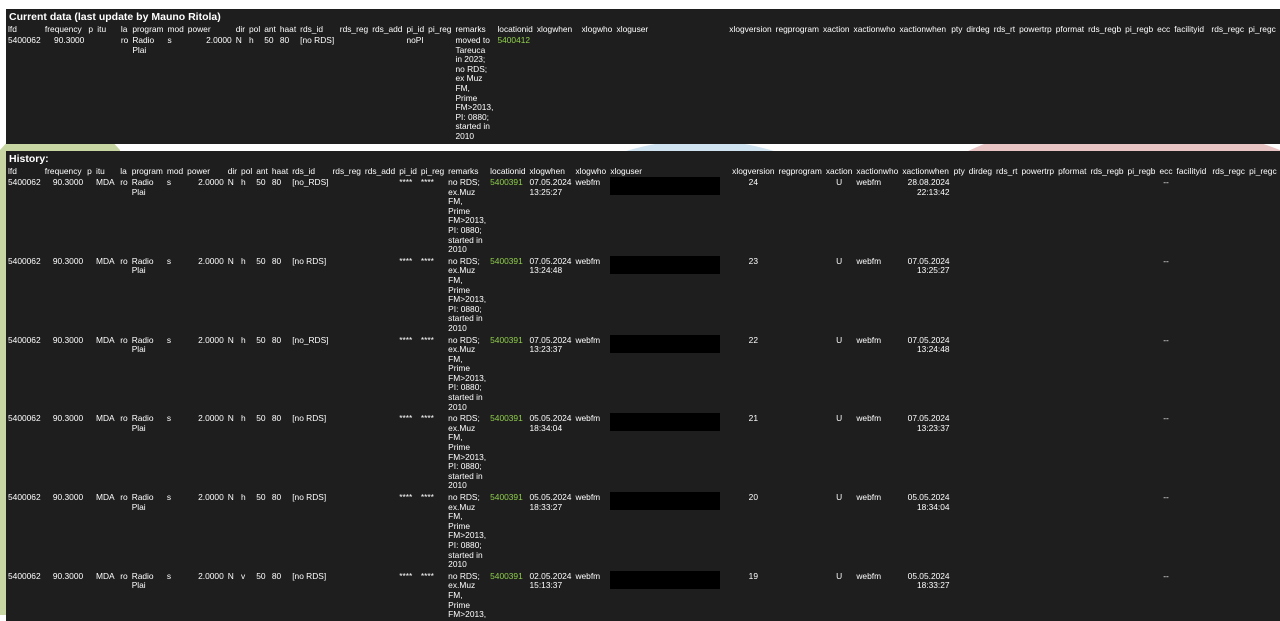 Image resolution: width=1280 pixels, height=621 pixels. Describe the element at coordinates (280, 171) in the screenshot. I see `column-header-haat: haat` at that location.